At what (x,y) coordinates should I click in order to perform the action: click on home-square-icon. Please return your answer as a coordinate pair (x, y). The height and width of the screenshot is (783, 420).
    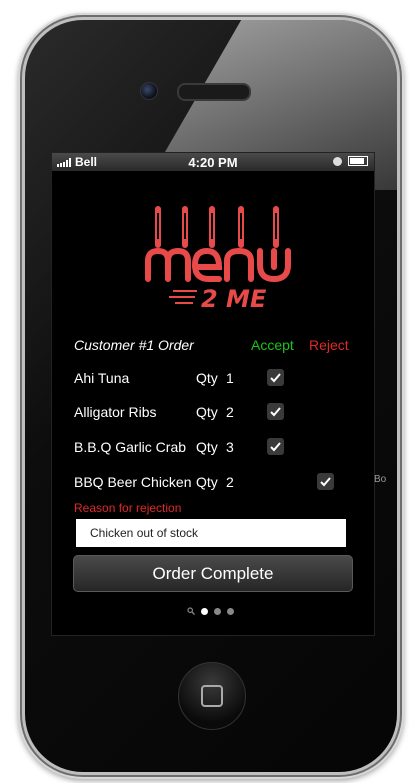
    Looking at the image, I should click on (212, 696).